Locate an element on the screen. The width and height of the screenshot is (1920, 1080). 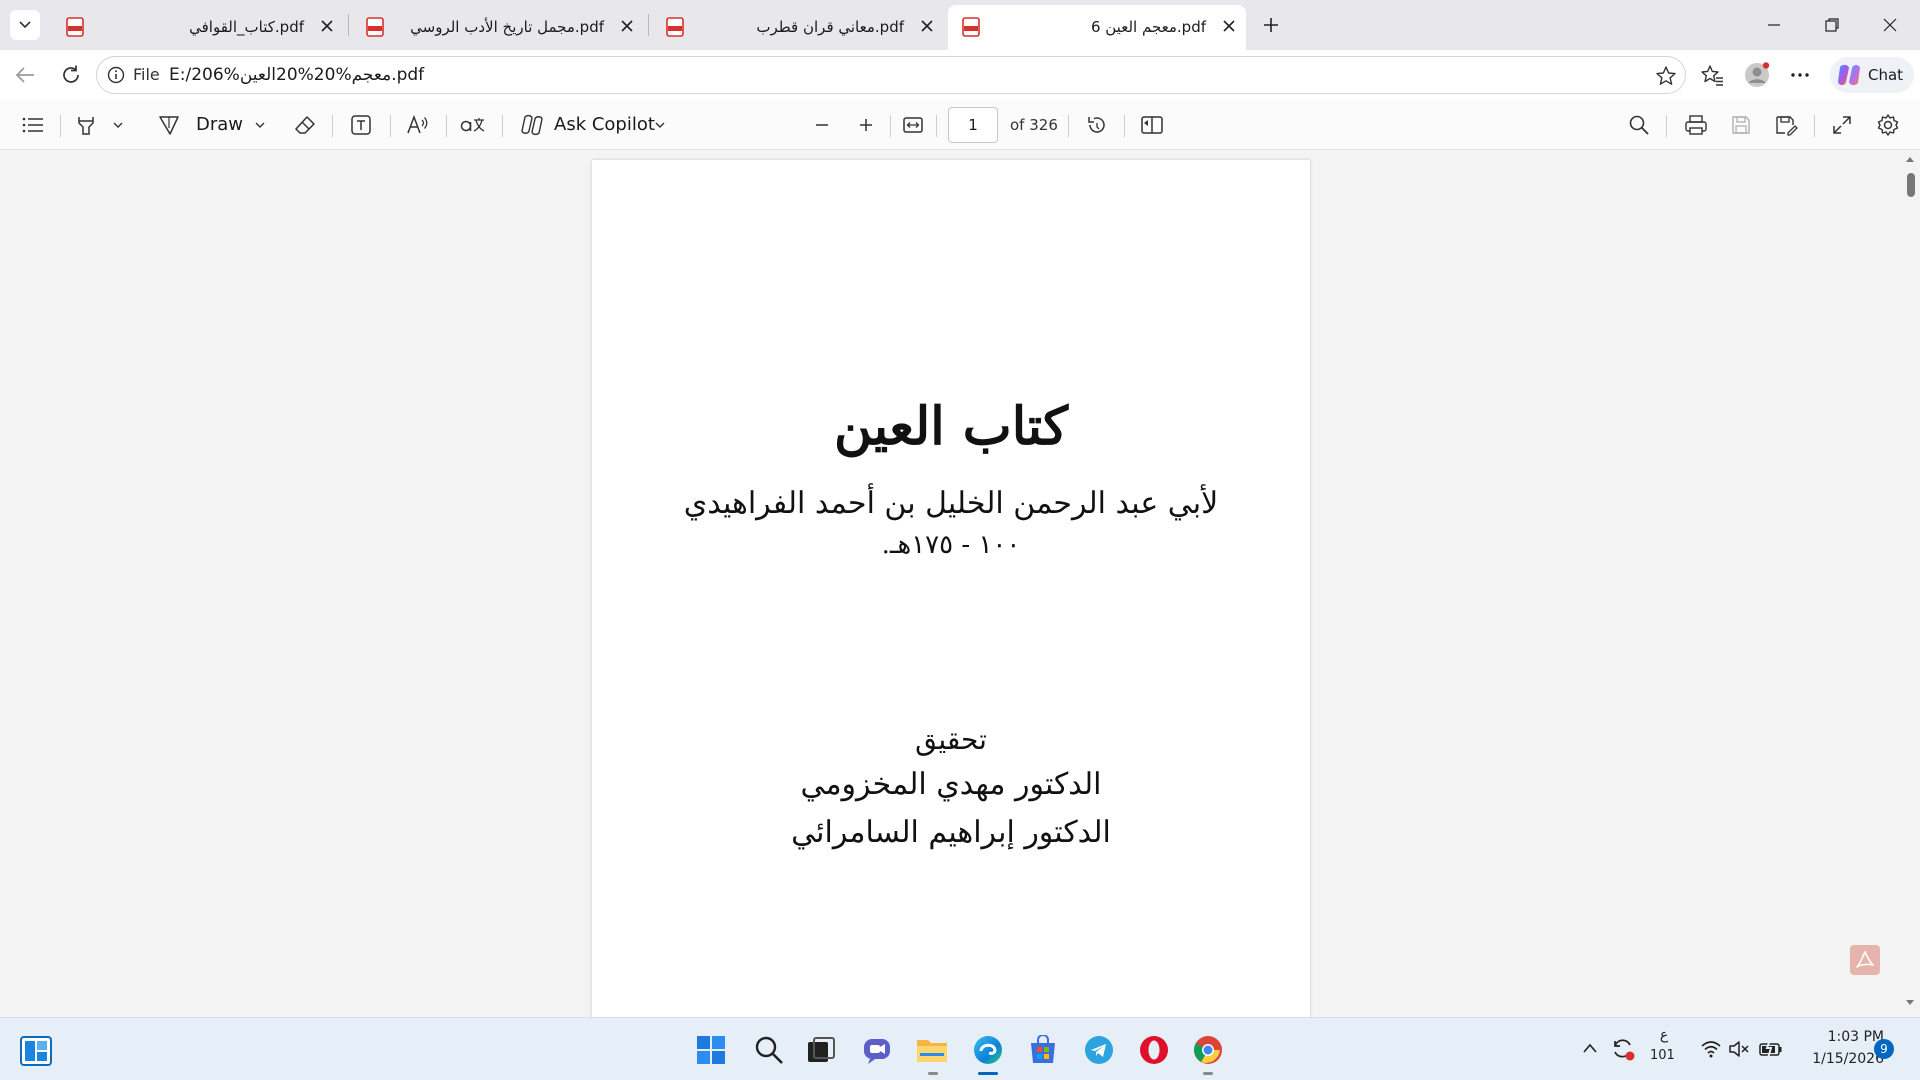
battery-icon is located at coordinates (1771, 1049).